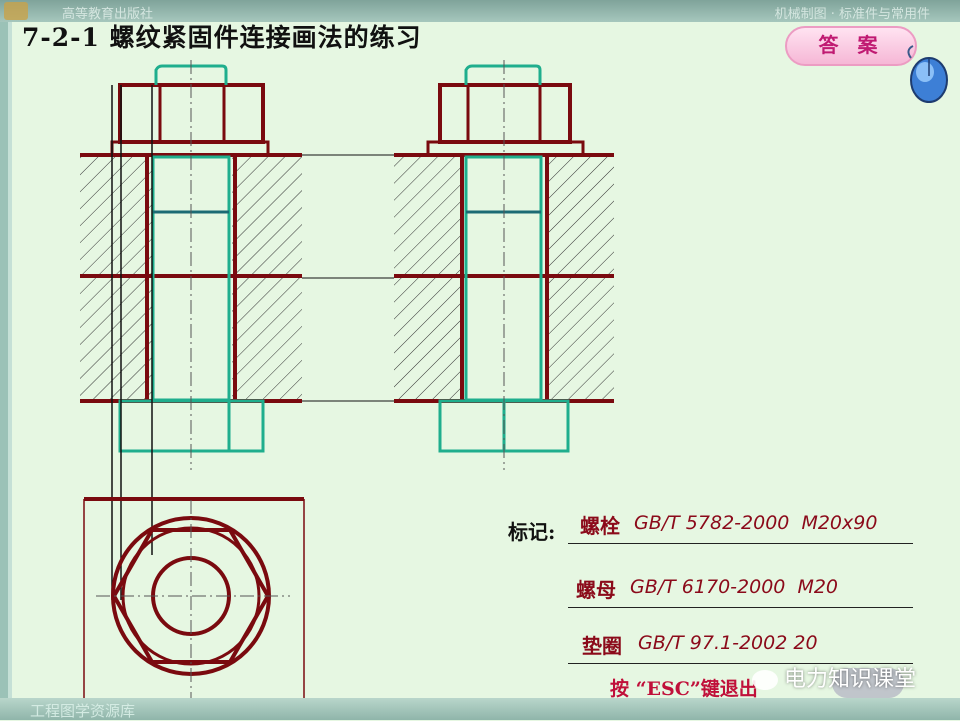 This screenshot has width=960, height=721. Describe the element at coordinates (194, 598) in the screenshot. I see `plan-view` at that location.